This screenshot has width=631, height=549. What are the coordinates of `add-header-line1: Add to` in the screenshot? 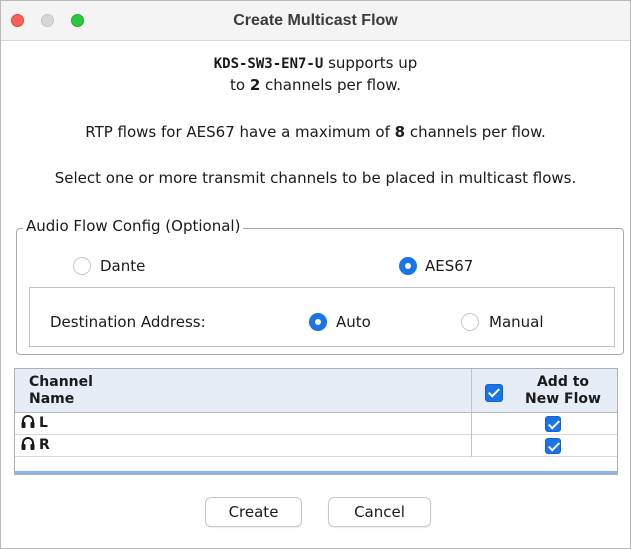 It's located at (563, 382).